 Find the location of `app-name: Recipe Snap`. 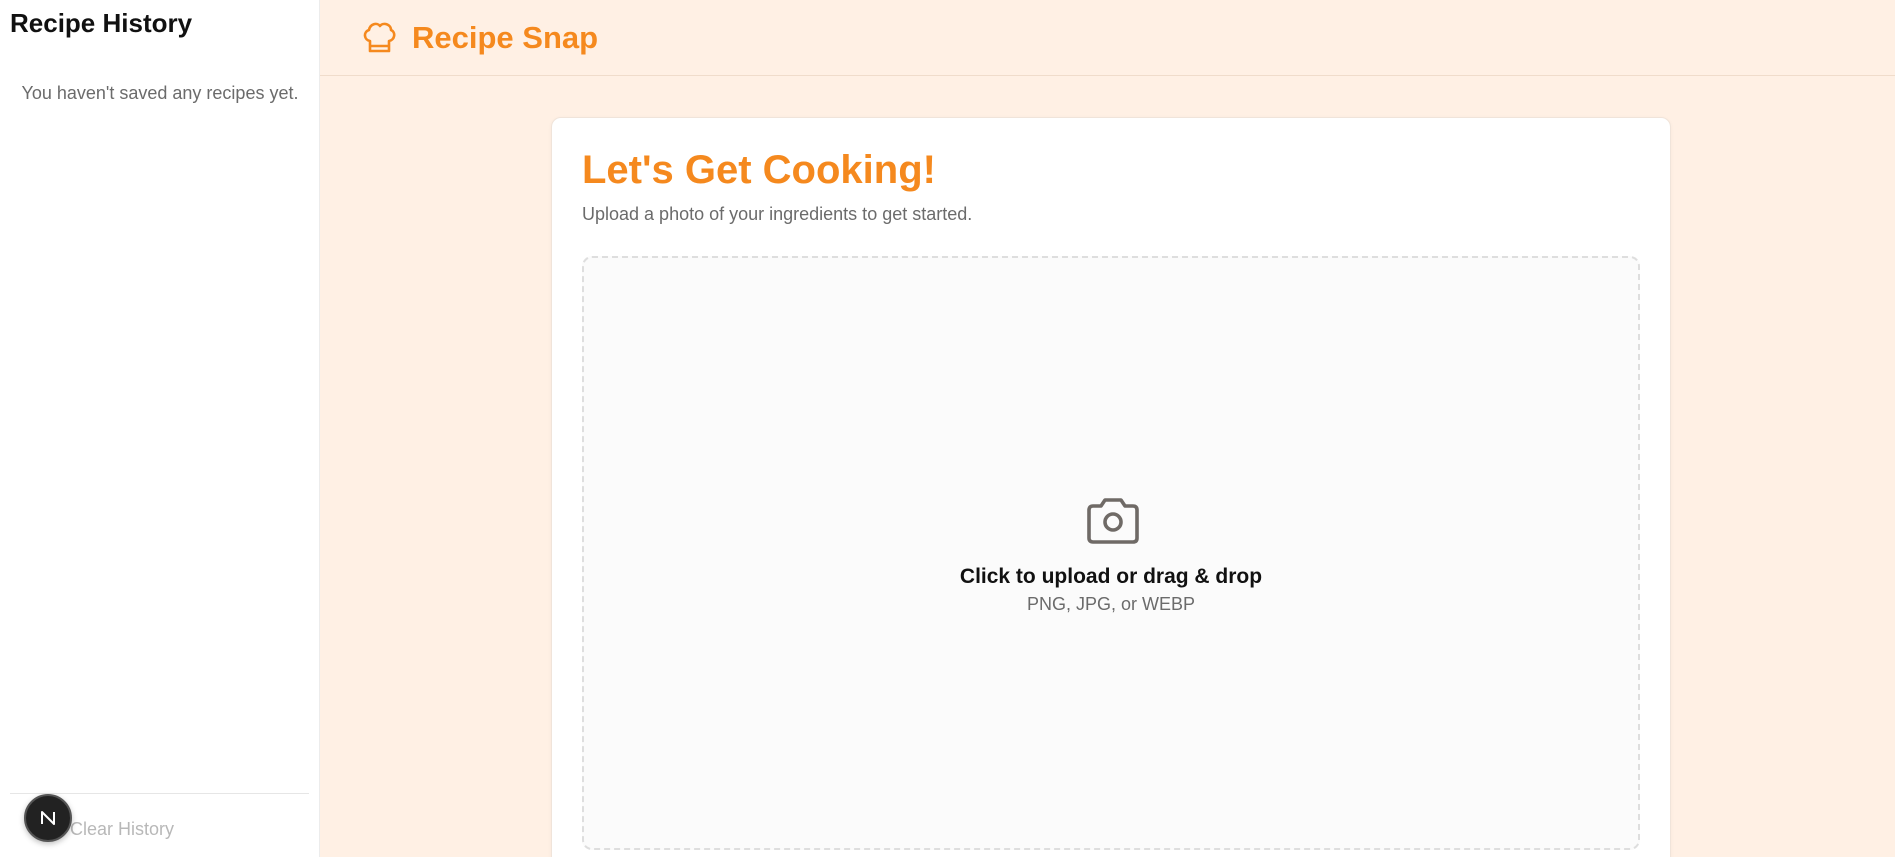

app-name: Recipe Snap is located at coordinates (505, 37).